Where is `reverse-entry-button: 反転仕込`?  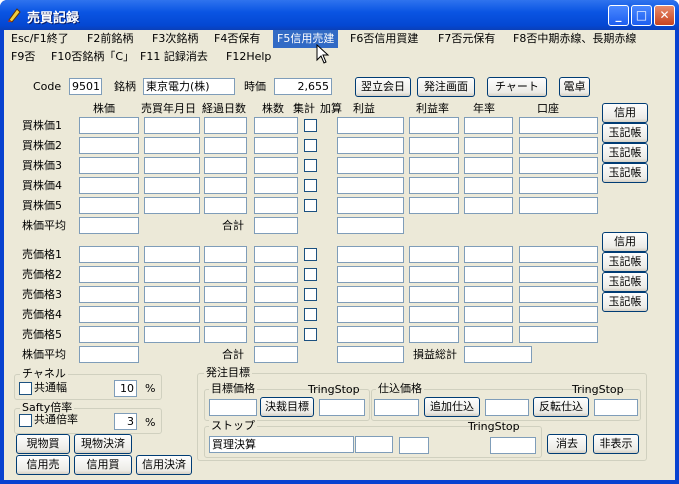 reverse-entry-button: 反転仕込 is located at coordinates (561, 407).